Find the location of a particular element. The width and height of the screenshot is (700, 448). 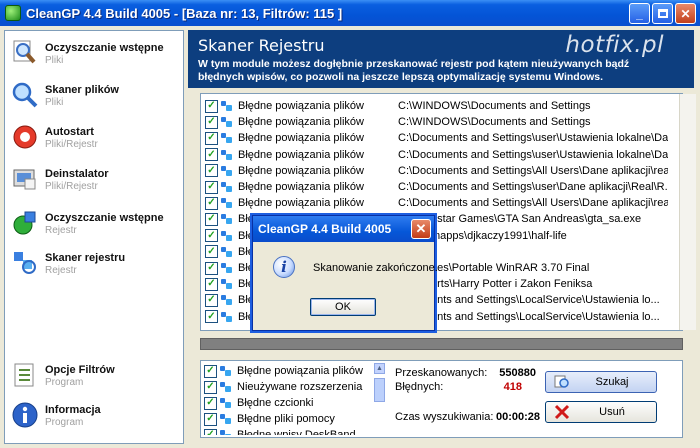

result-path: ...\steamapps\djkaczy1991\half-life is located at coordinates (482, 235).